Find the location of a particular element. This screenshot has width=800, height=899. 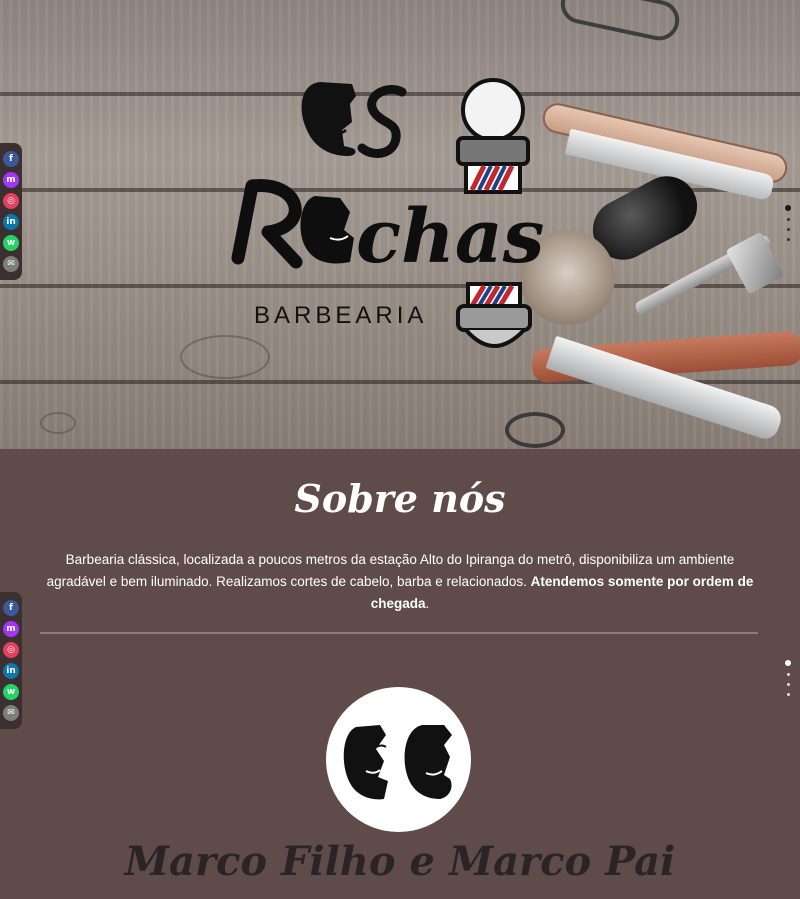

logo-subtitle: BARBEARIA is located at coordinates (341, 315).